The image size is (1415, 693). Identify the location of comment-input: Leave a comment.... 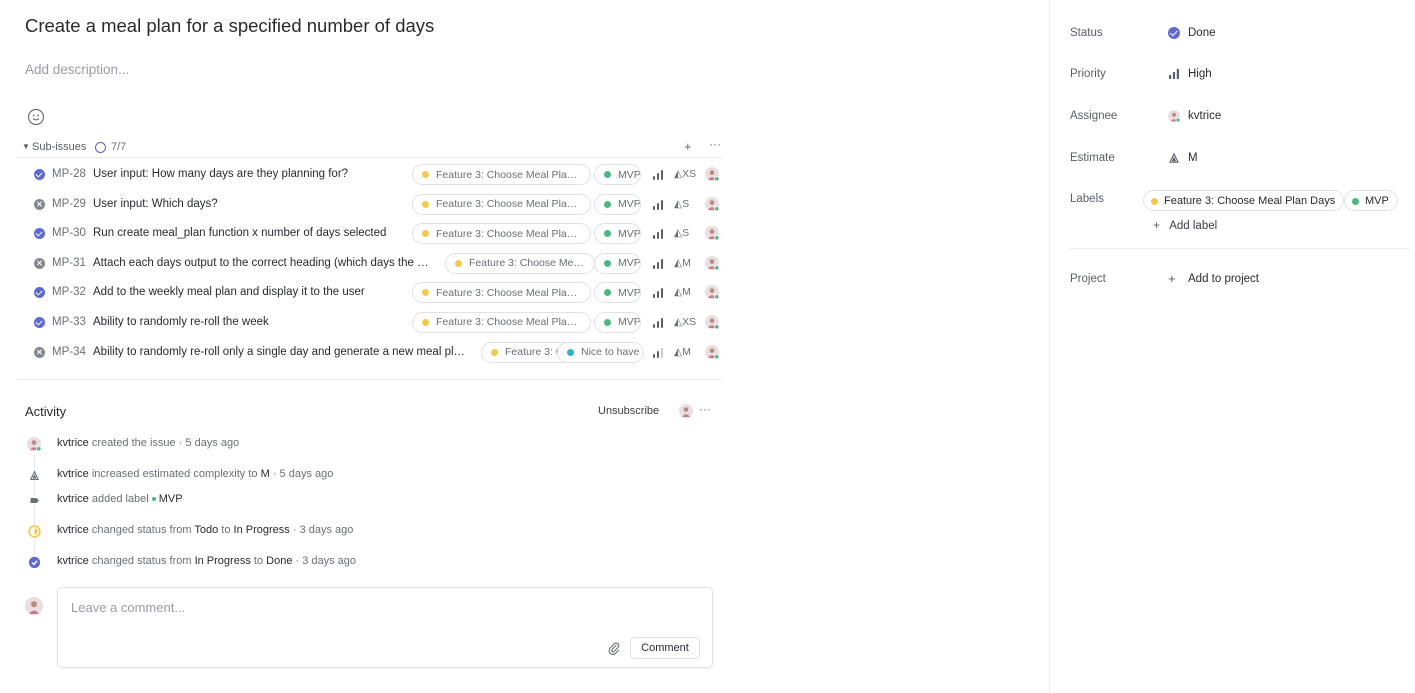
(128, 607).